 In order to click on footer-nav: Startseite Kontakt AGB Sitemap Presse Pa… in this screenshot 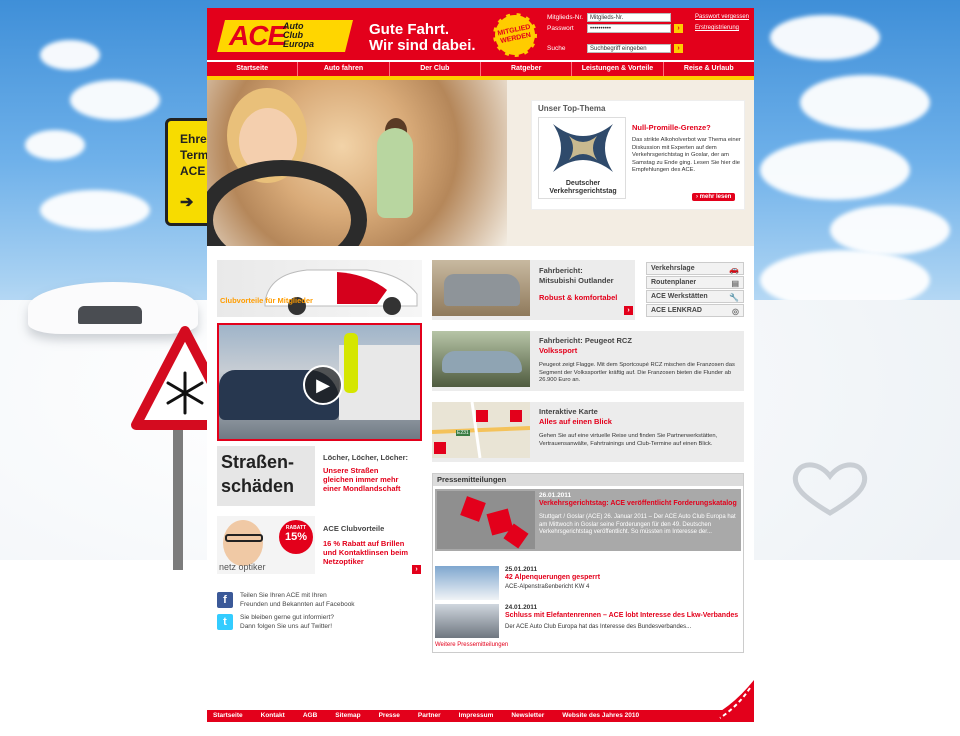, I will do `click(480, 716)`.